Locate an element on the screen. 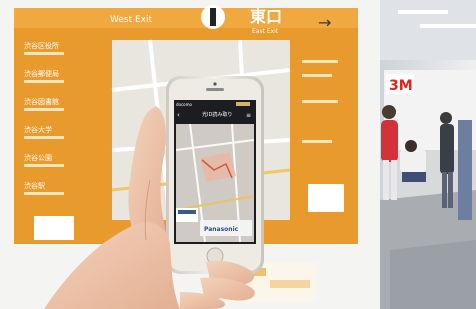  east-exit-en-label: East Exit is located at coordinates (265, 31).